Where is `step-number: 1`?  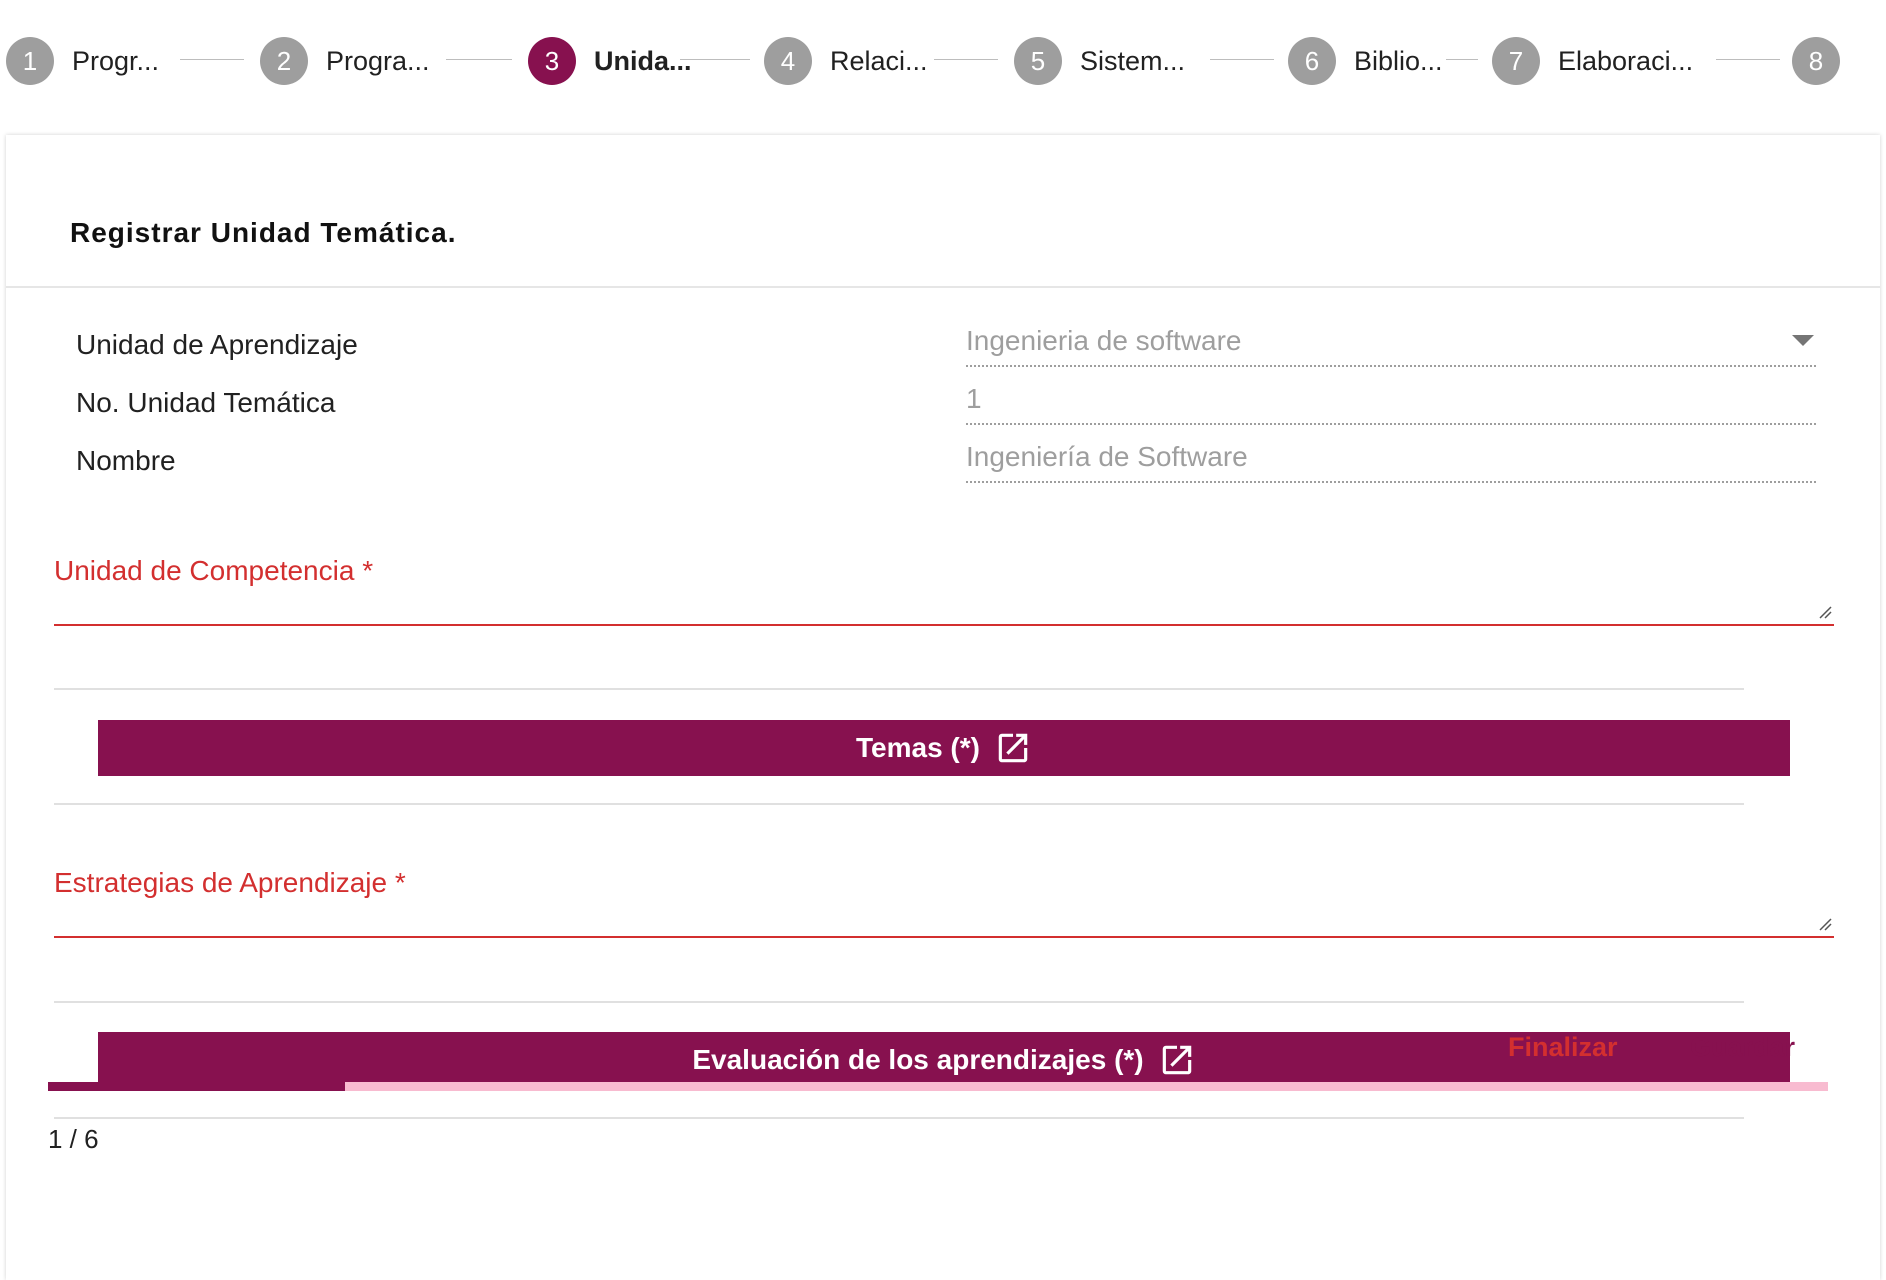
step-number: 1 is located at coordinates (30, 61).